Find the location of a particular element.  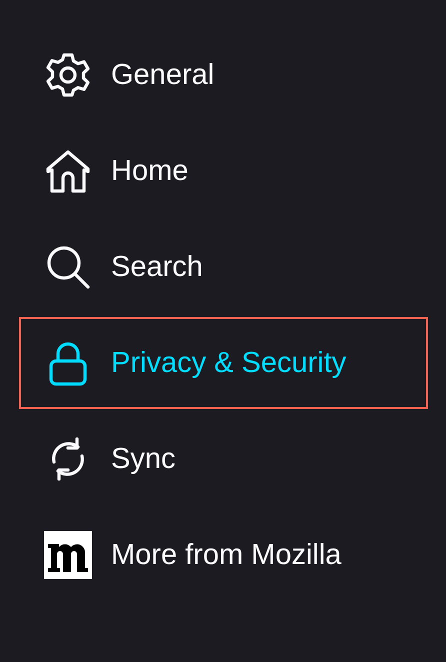

nav-label: More from Mozilla is located at coordinates (226, 555).